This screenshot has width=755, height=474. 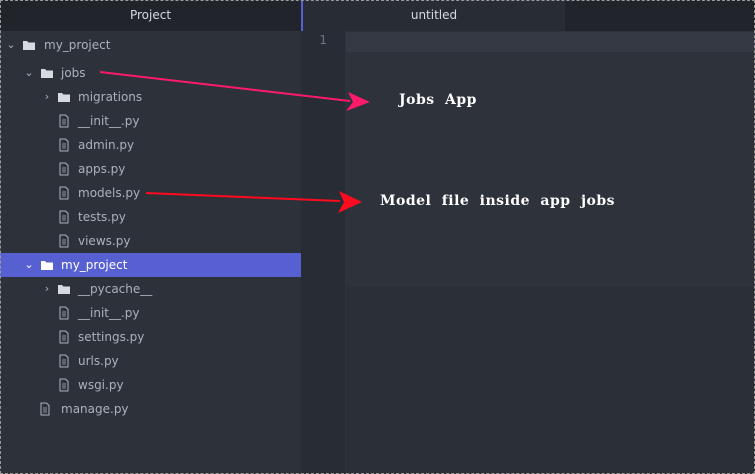 What do you see at coordinates (102, 217) in the screenshot?
I see `tree-item-label: tests.py` at bounding box center [102, 217].